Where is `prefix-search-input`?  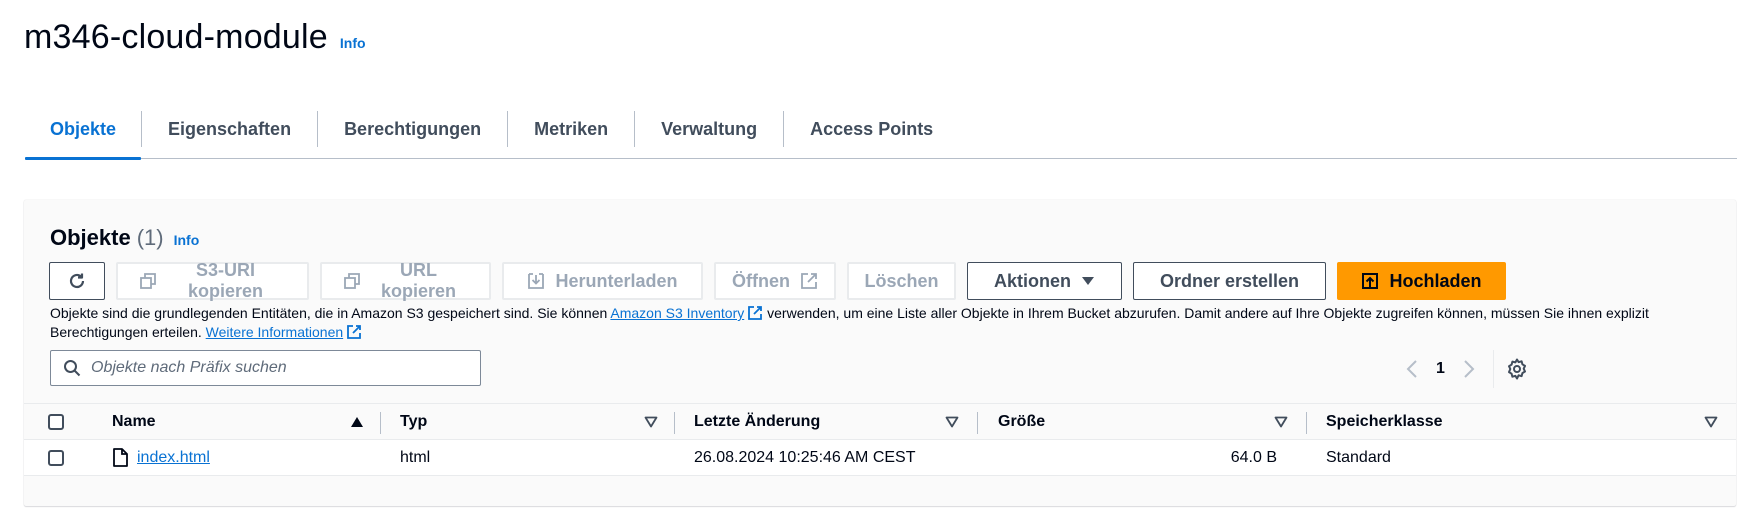
prefix-search-input is located at coordinates (271, 368).